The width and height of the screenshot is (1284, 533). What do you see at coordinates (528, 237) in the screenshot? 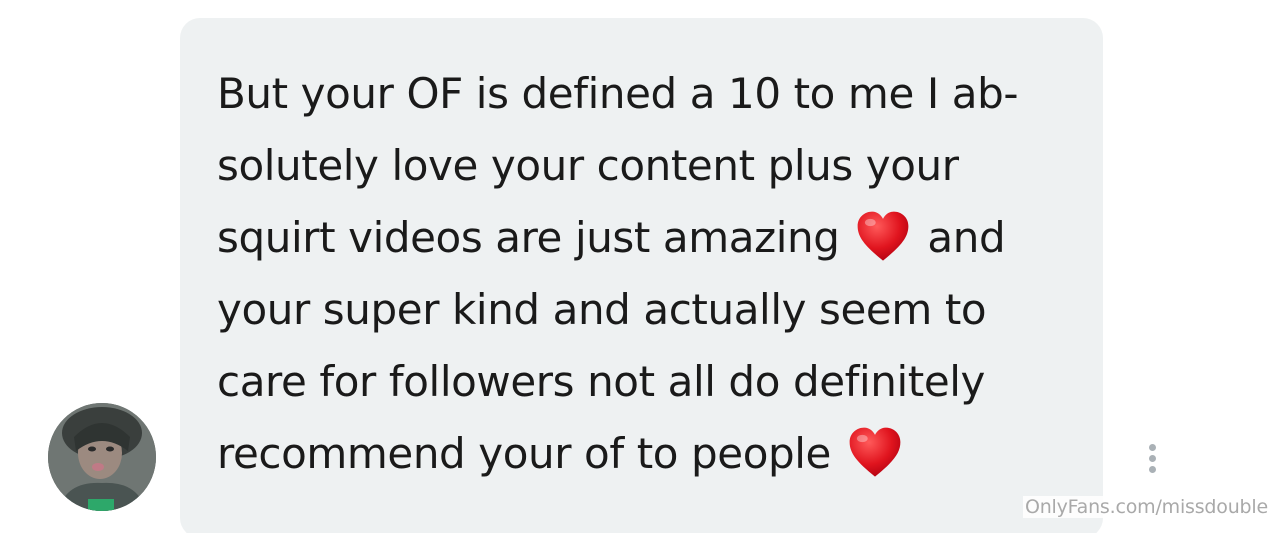
I see `message-line-3-text: squirt videos are just amazing` at bounding box center [528, 237].